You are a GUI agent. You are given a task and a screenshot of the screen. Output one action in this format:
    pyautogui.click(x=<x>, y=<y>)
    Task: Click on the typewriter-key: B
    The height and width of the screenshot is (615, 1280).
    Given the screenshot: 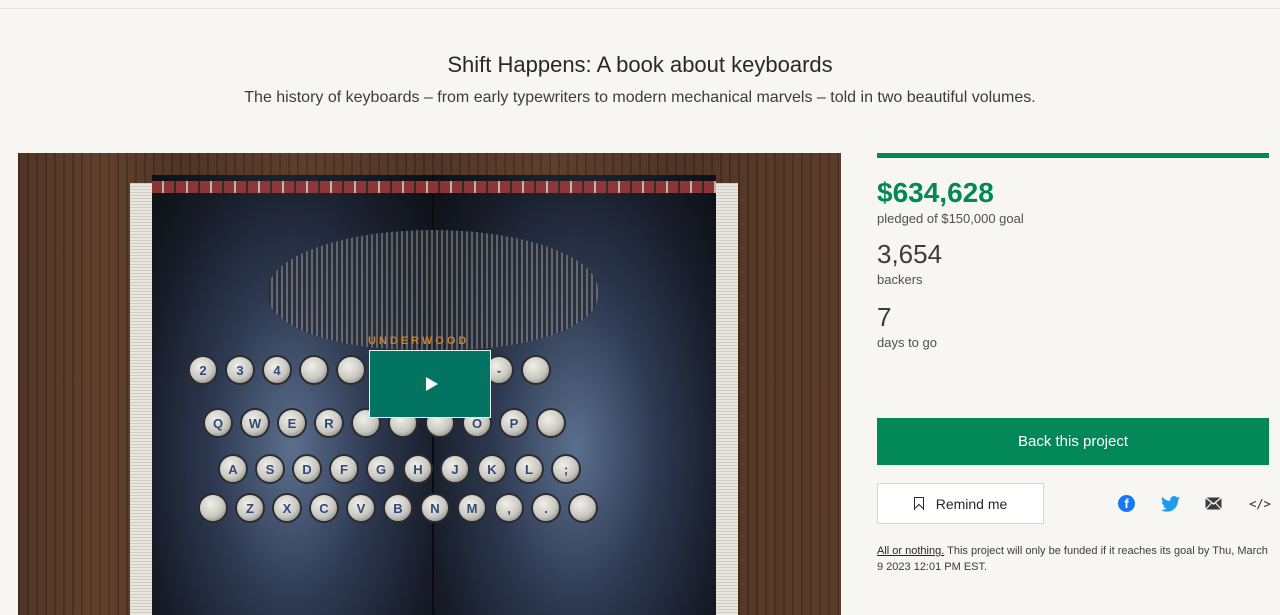 What is the action you would take?
    pyautogui.click(x=398, y=508)
    